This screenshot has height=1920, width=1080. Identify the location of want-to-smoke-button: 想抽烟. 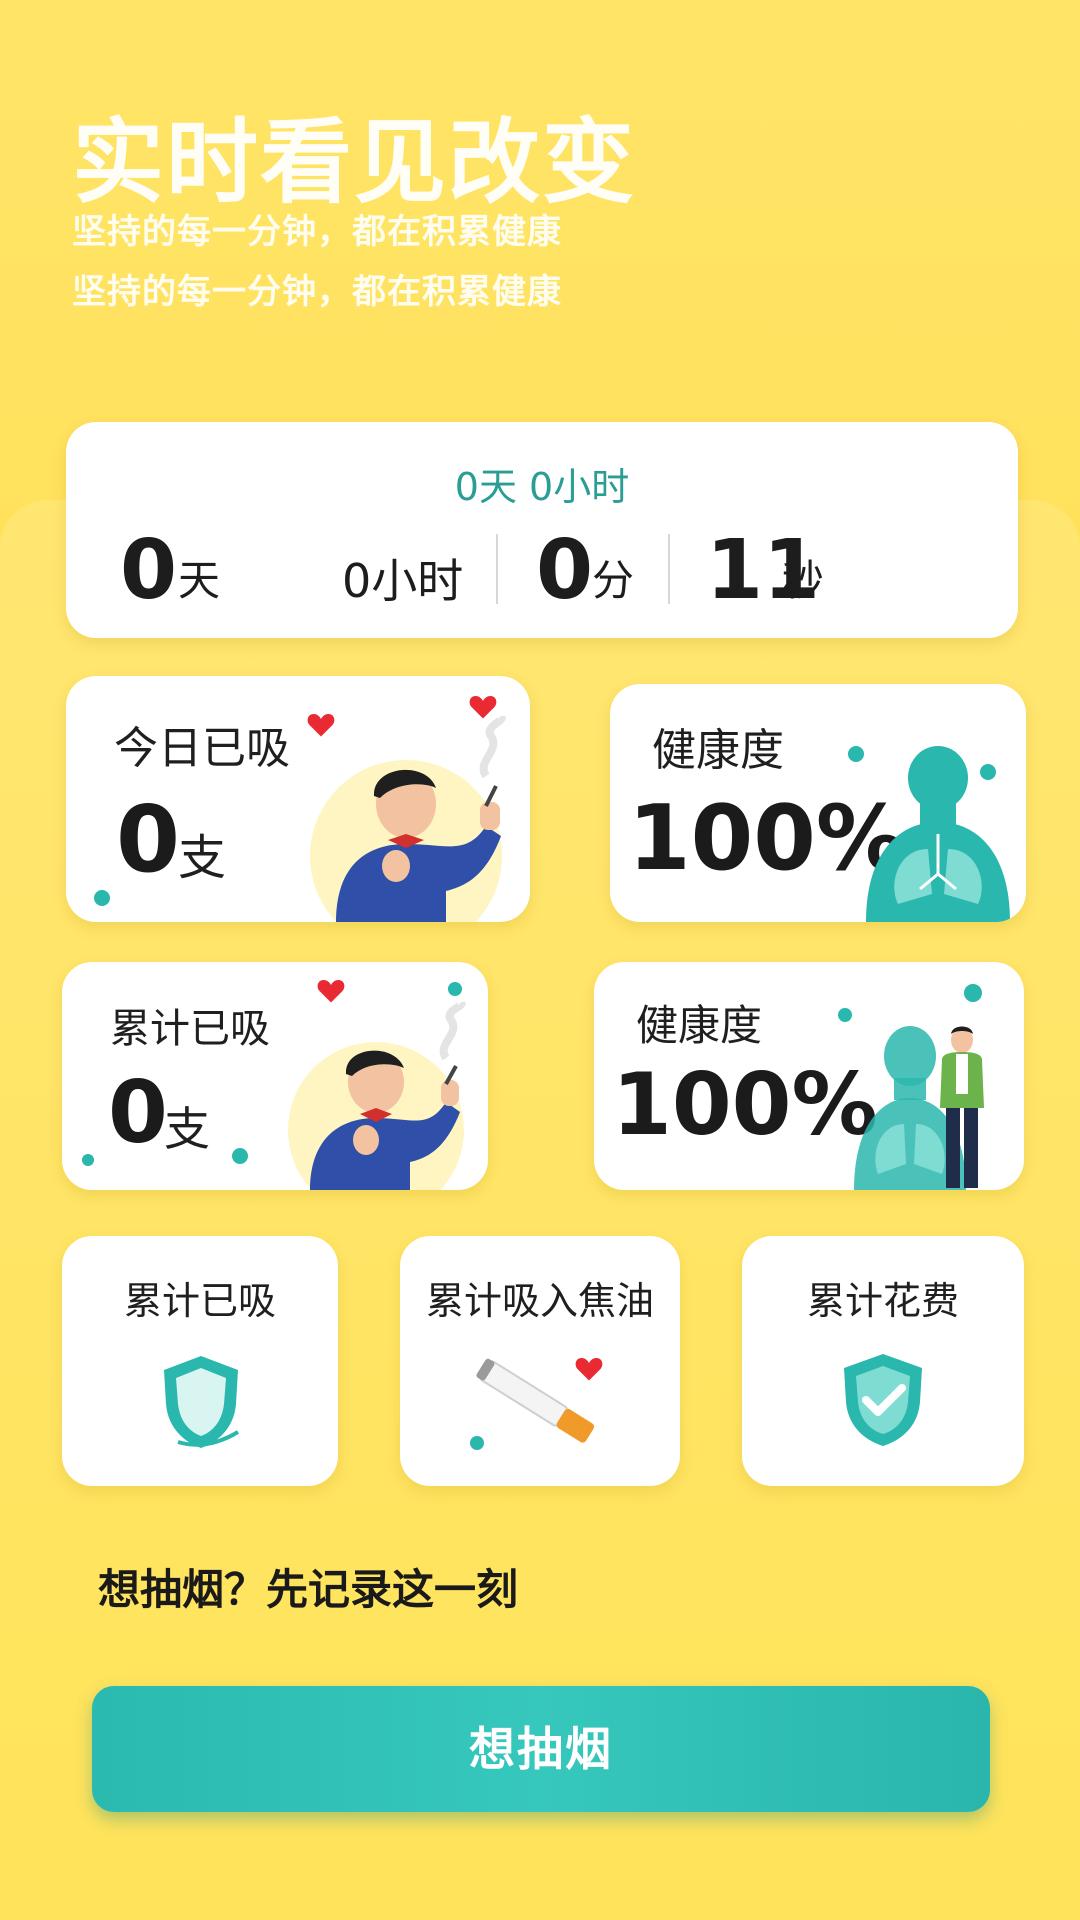
(541, 1749).